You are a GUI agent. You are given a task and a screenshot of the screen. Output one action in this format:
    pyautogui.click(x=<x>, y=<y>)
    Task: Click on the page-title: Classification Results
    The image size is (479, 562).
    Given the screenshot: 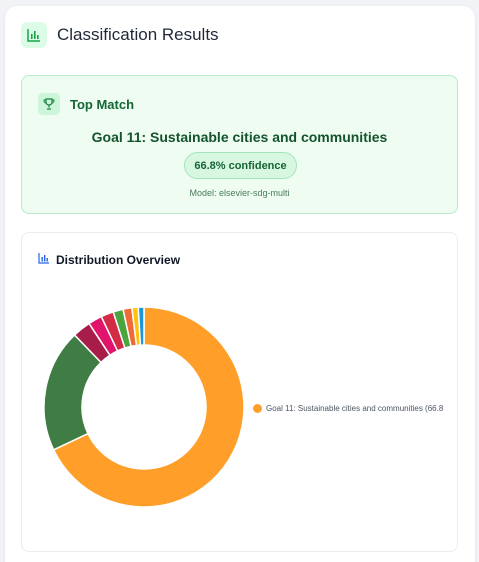 What is the action you would take?
    pyautogui.click(x=138, y=34)
    